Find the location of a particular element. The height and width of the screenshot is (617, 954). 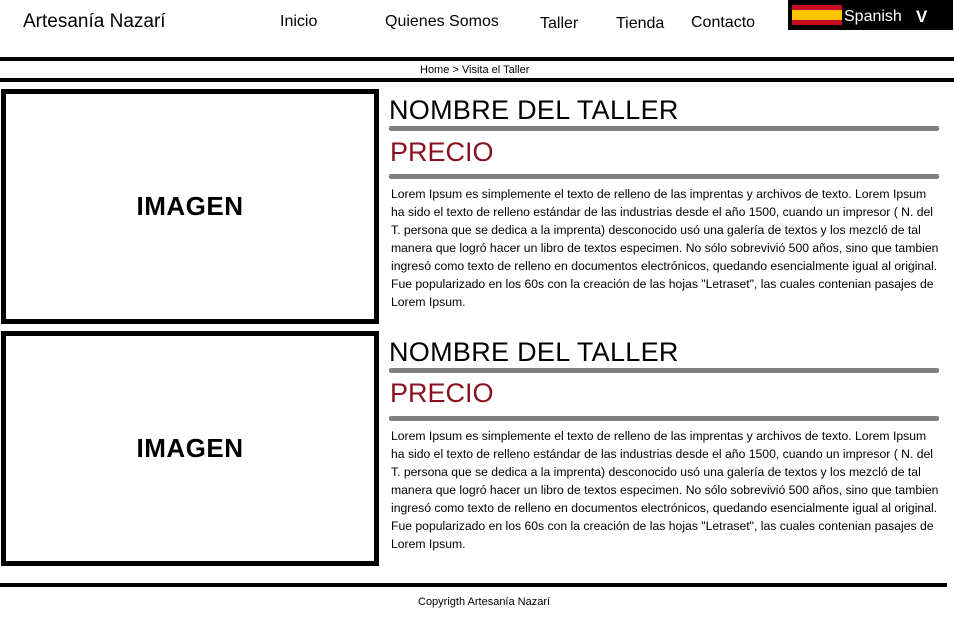

spain-flag-icon is located at coordinates (817, 15).